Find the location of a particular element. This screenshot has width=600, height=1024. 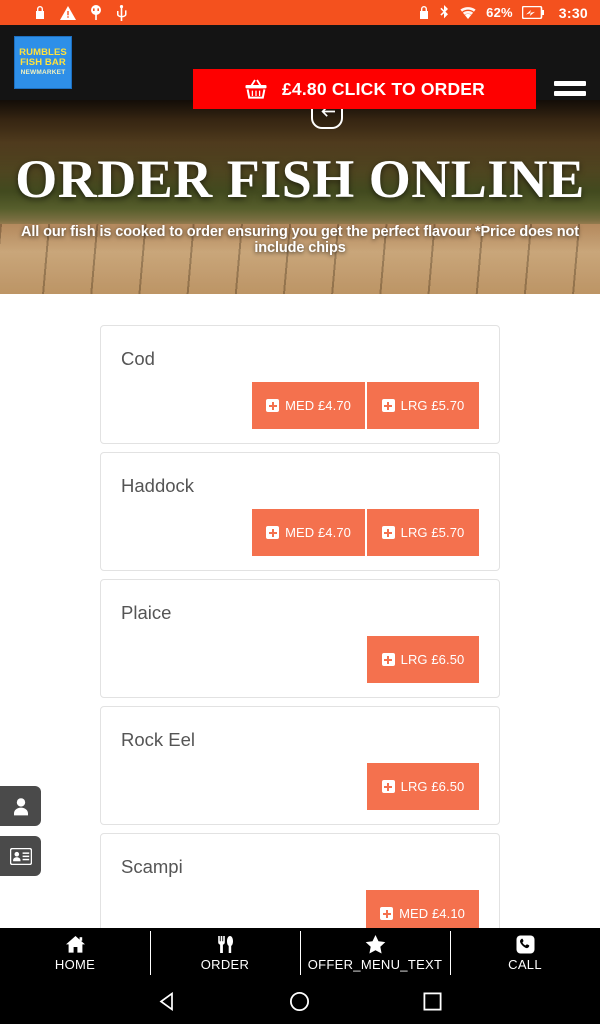

home-circle-icon is located at coordinates (299, 1001).